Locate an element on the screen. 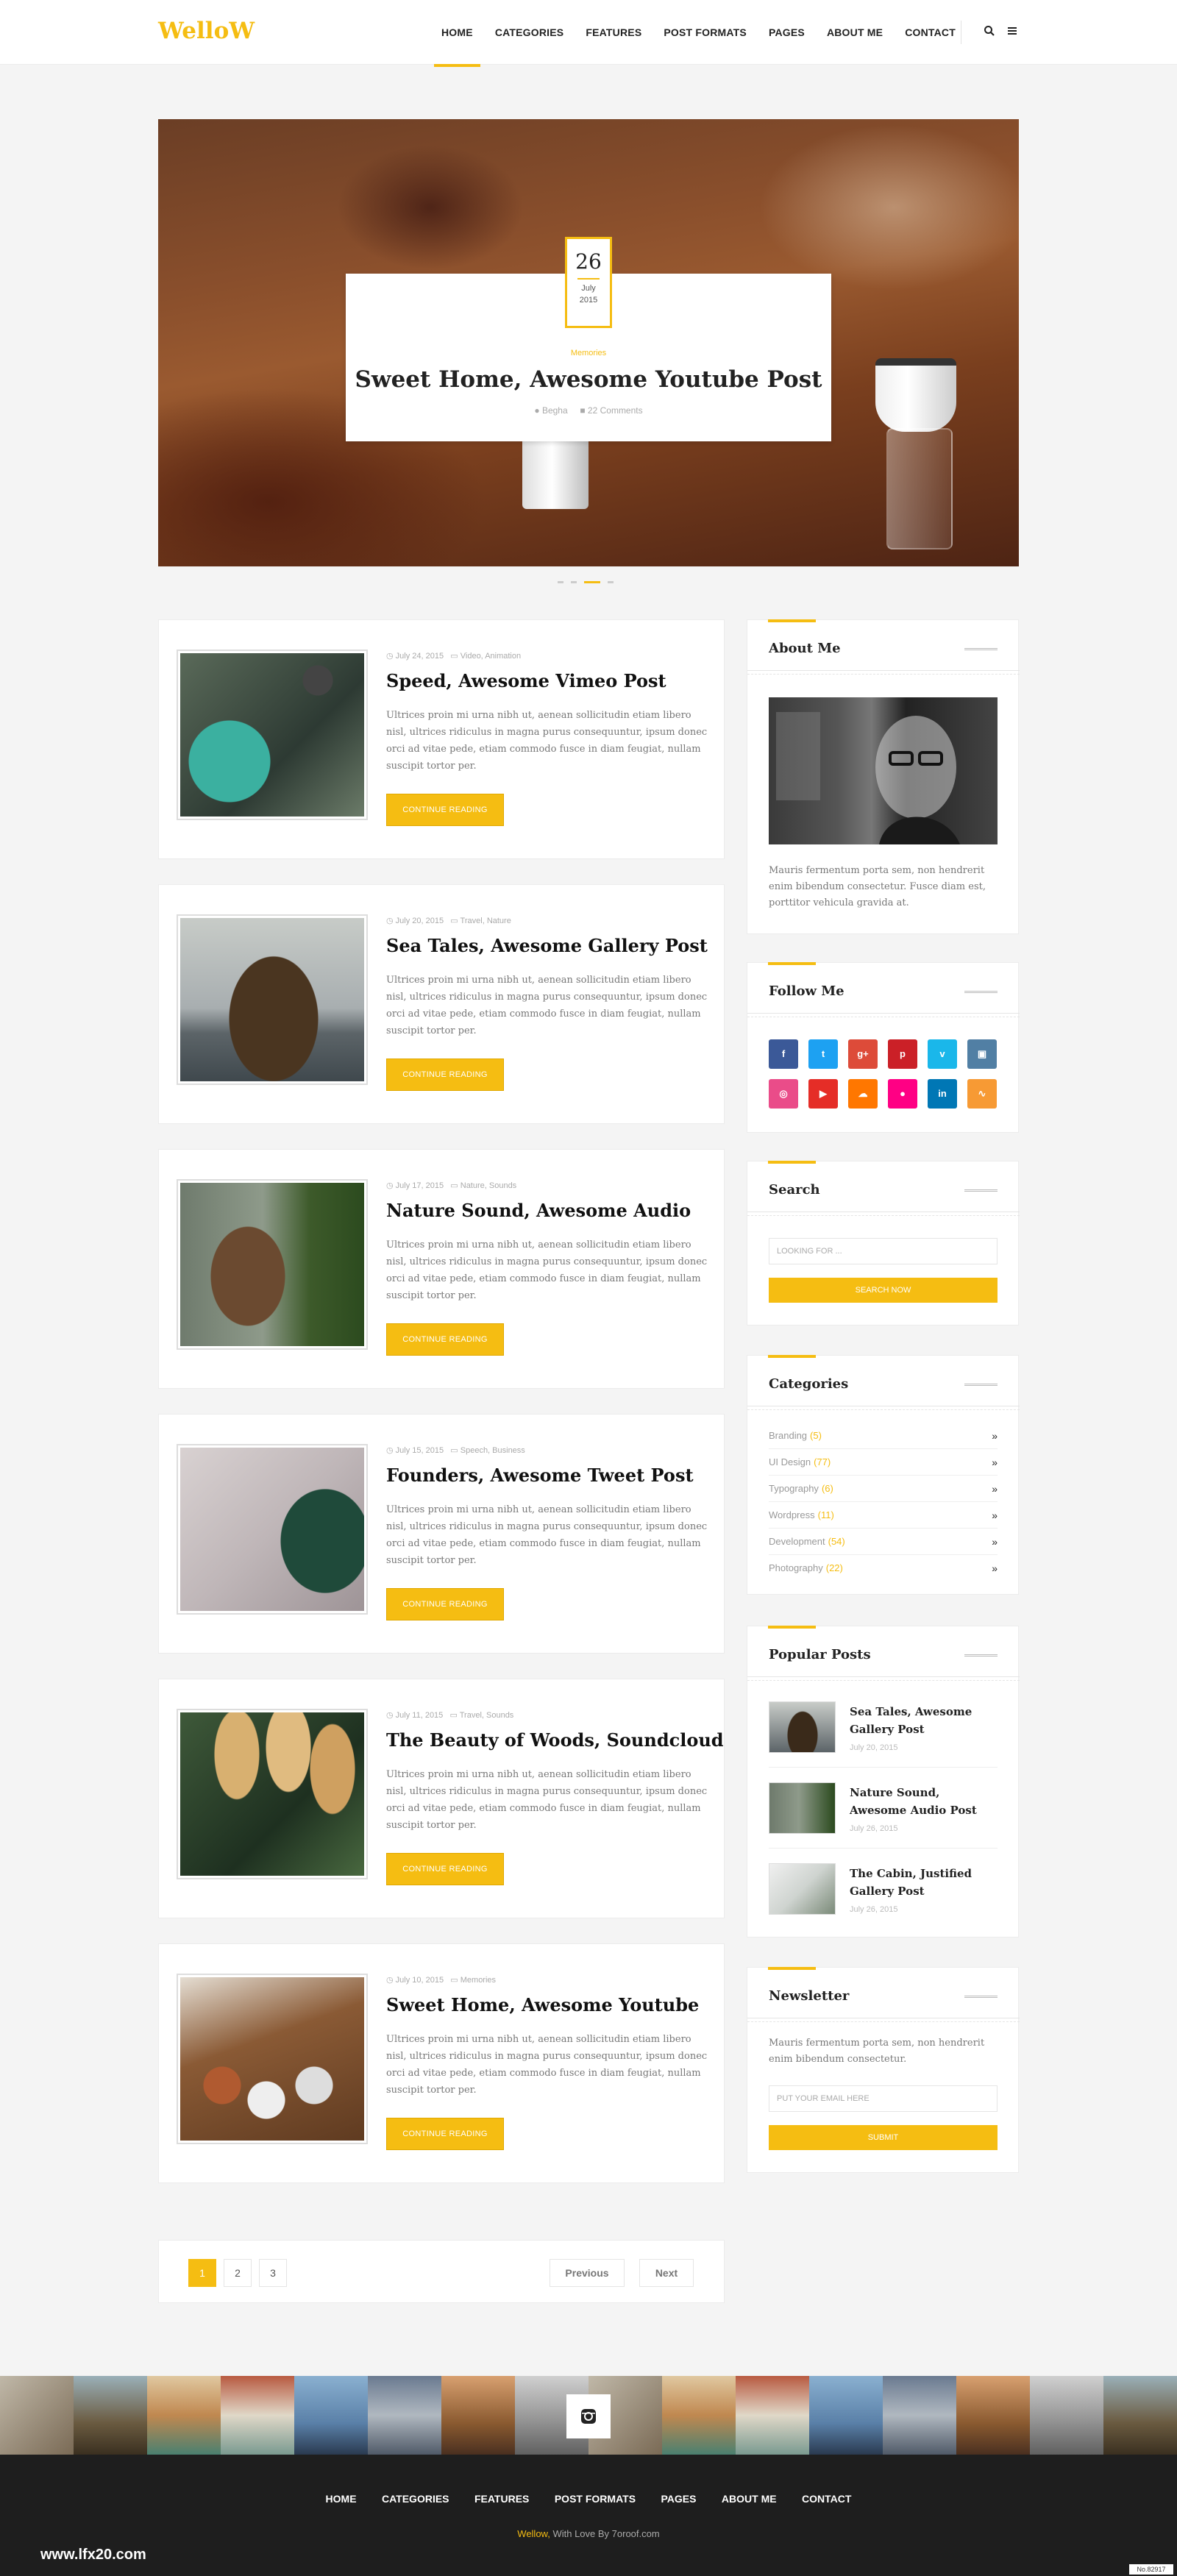  post-title: Nature Sound, Awesome Audio is located at coordinates (538, 1210).